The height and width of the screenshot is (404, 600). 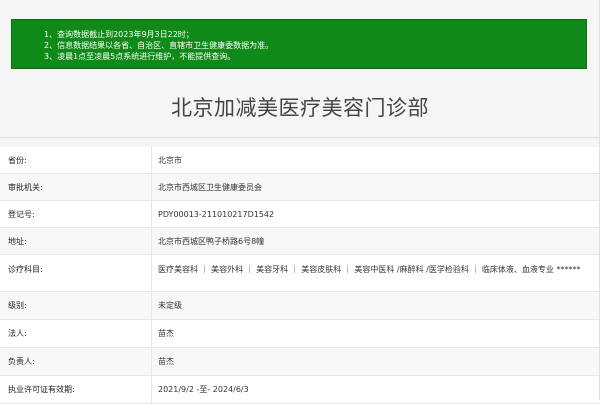 I want to click on value-province: 北京市, so click(x=170, y=160).